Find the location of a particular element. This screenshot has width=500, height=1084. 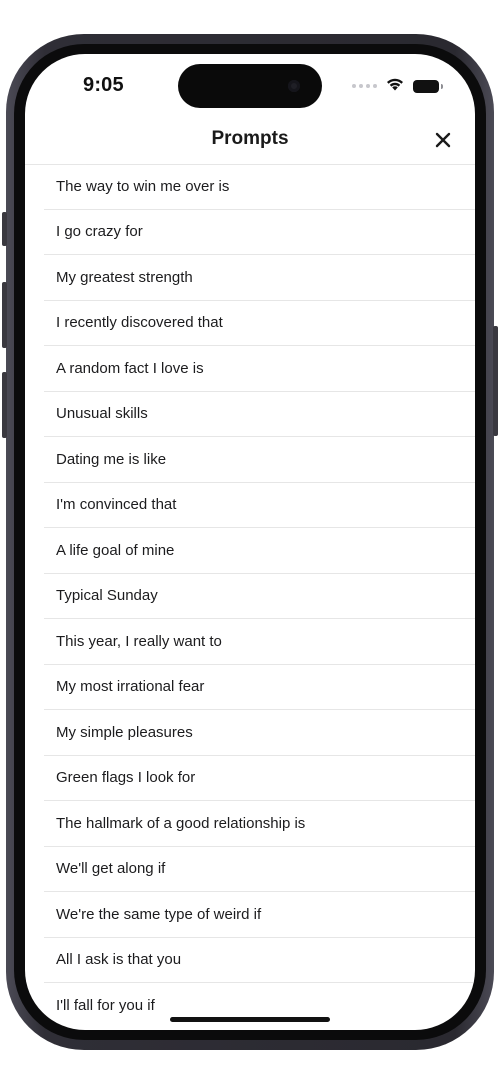

prompt-label: My greatest strength is located at coordinates (124, 277).